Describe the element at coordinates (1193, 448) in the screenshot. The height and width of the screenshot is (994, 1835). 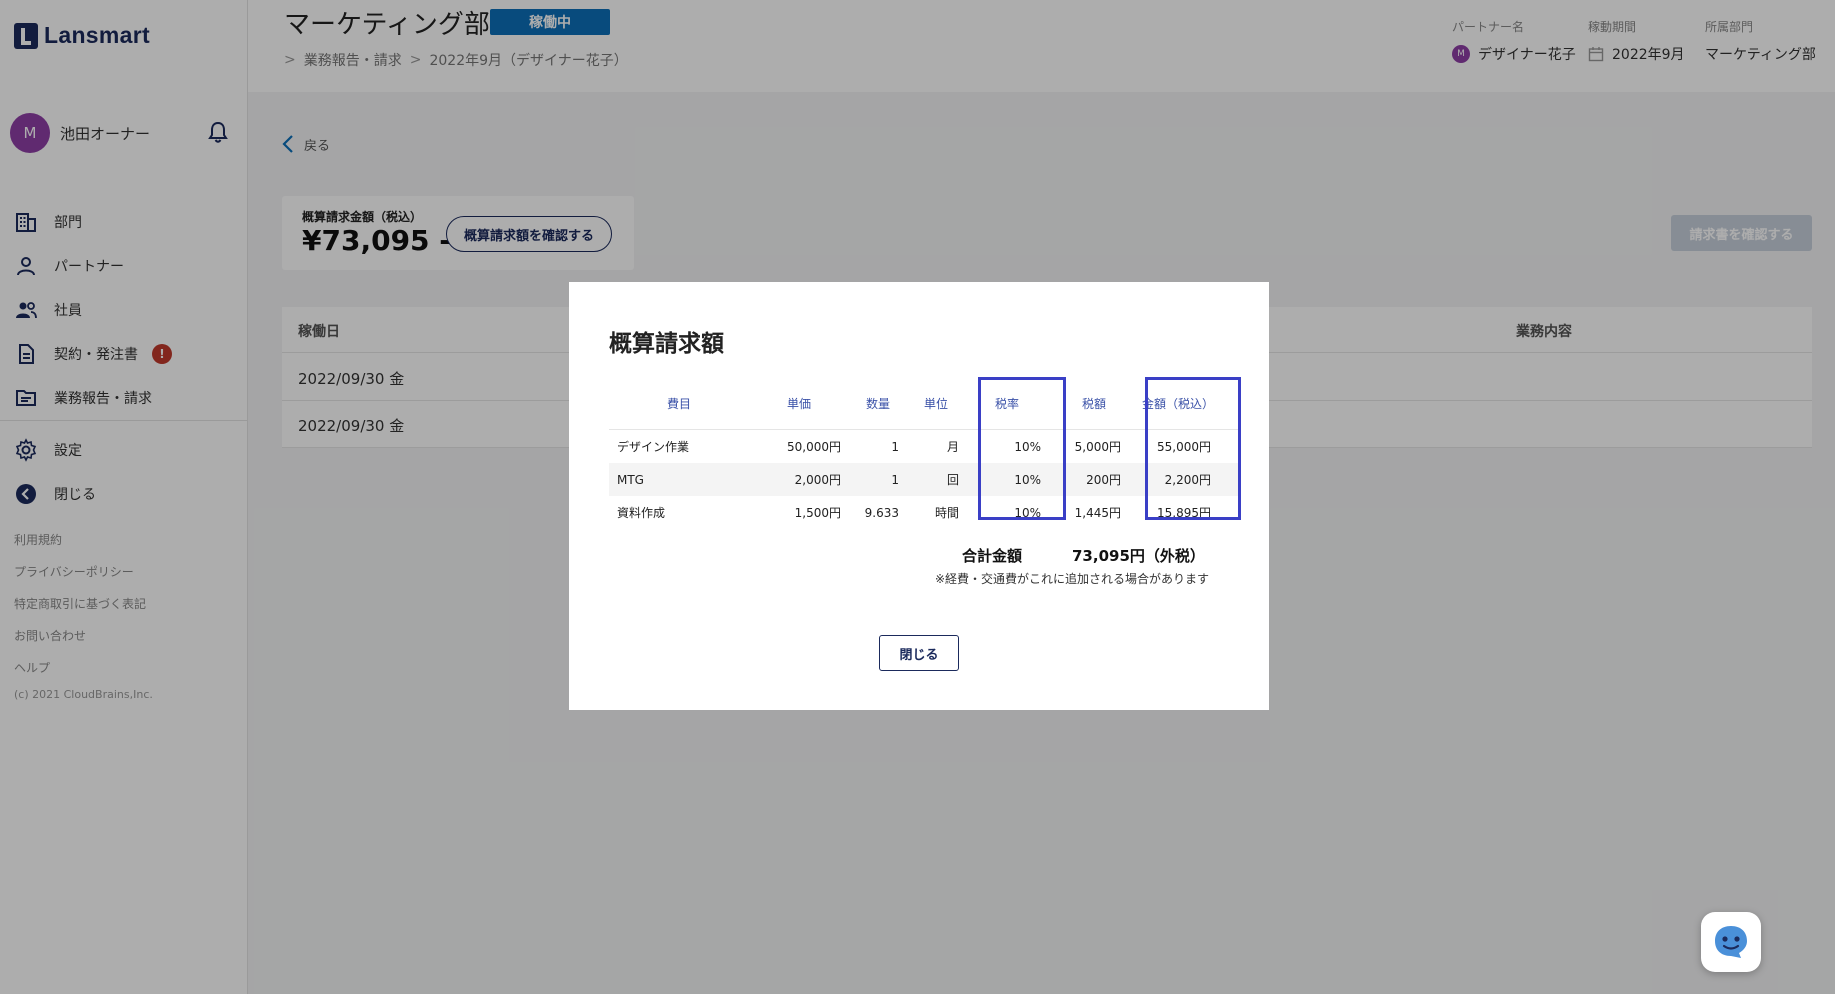
I see `amount-highlight` at that location.